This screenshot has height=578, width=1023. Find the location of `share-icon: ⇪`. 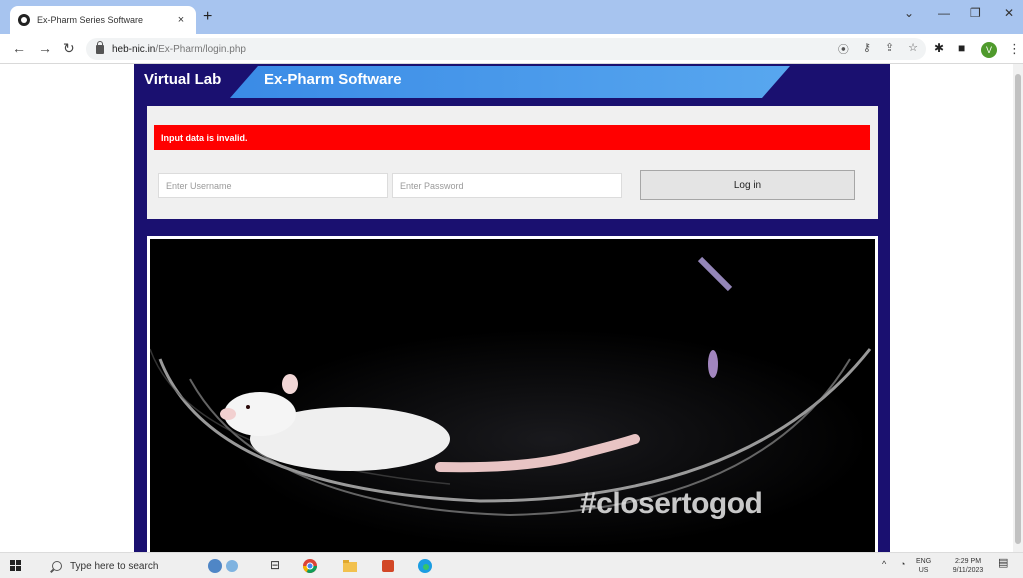

share-icon: ⇪ is located at coordinates (889, 49).